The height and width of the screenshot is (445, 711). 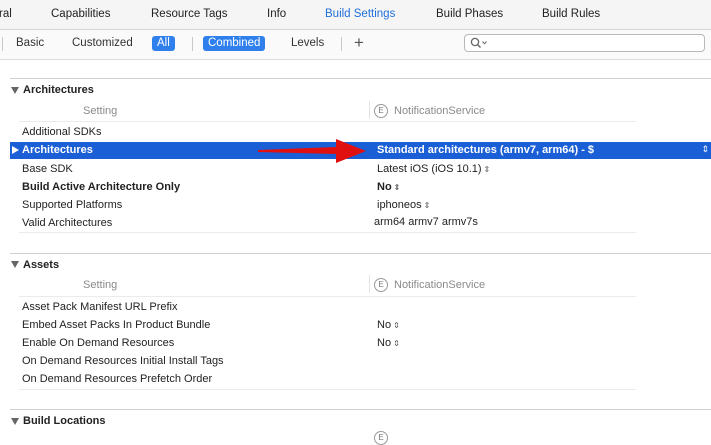 I want to click on section-title-assets: Assets, so click(x=41, y=265).